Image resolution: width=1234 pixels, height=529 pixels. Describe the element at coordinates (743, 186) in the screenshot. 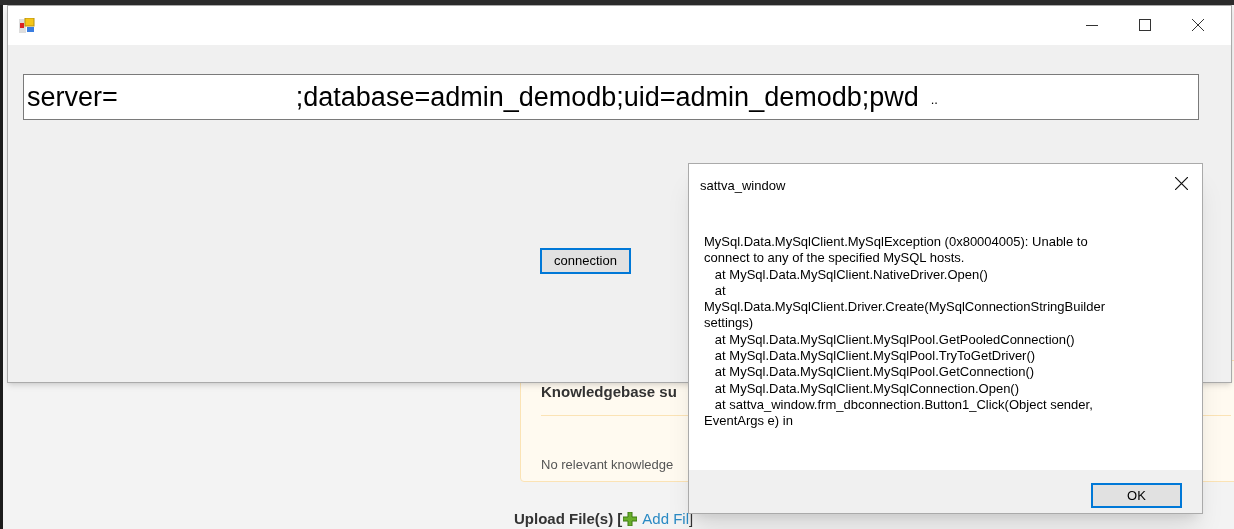

I see `dialog-title: sattva_window` at that location.